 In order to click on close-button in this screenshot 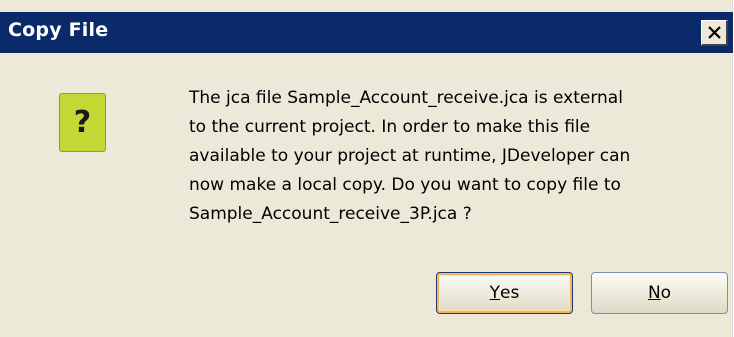, I will do `click(714, 33)`.